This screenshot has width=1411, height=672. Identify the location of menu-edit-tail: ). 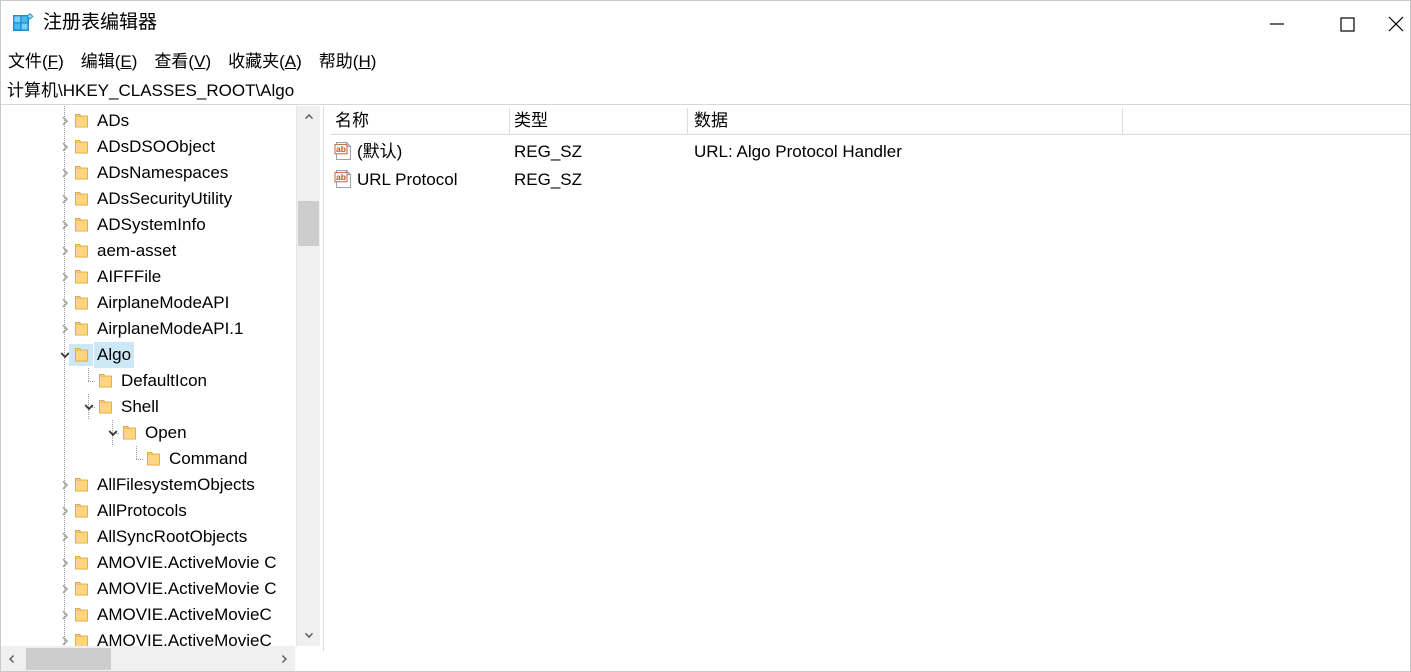
(134, 61).